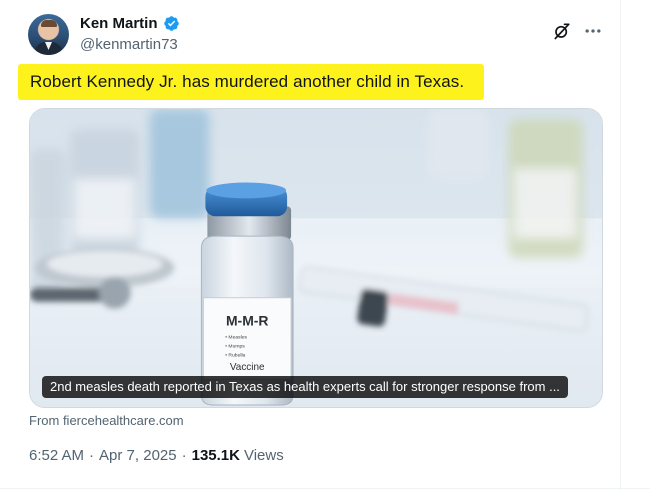 This screenshot has height=490, width=650. Describe the element at coordinates (325, 488) in the screenshot. I see `tweet-bottom-divider` at that location.